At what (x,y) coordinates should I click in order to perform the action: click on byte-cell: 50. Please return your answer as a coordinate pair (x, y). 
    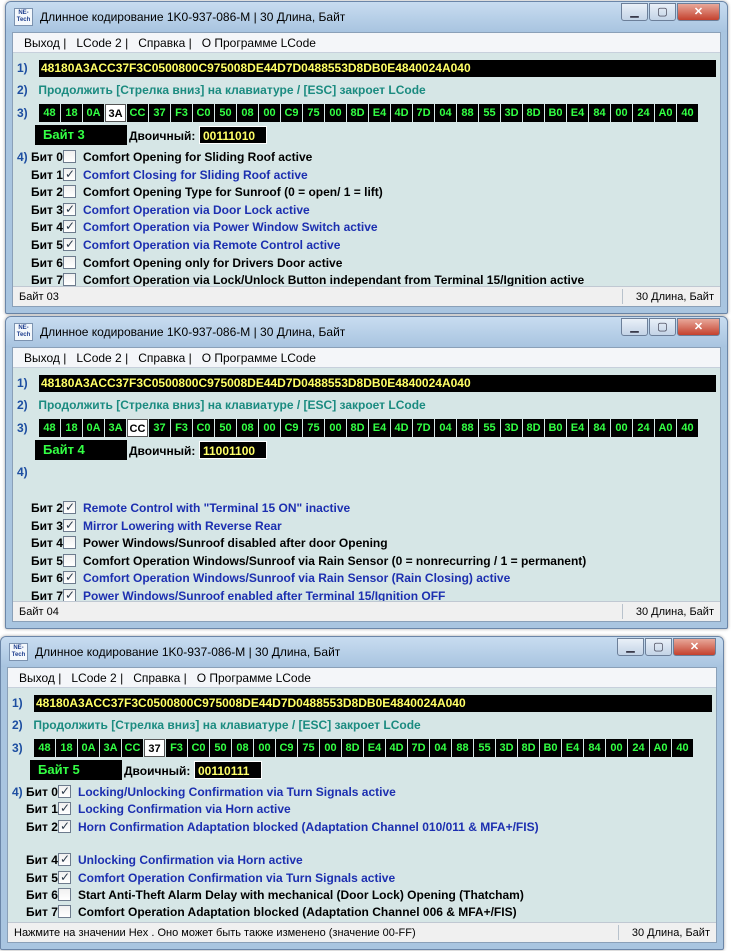
    Looking at the image, I should click on (220, 748).